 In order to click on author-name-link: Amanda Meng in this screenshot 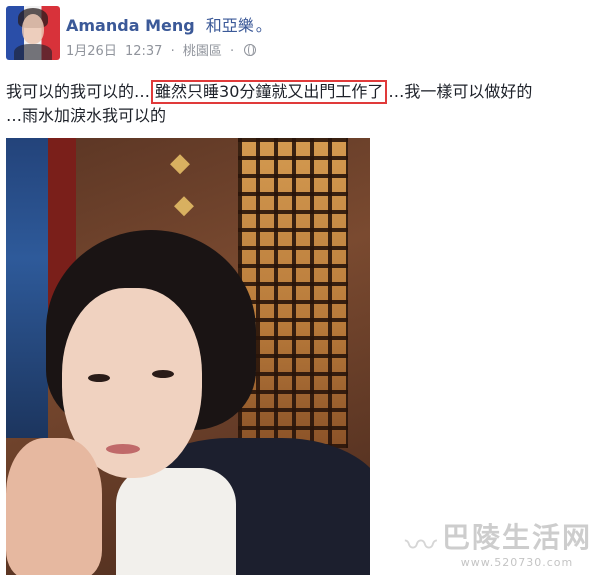, I will do `click(130, 25)`.